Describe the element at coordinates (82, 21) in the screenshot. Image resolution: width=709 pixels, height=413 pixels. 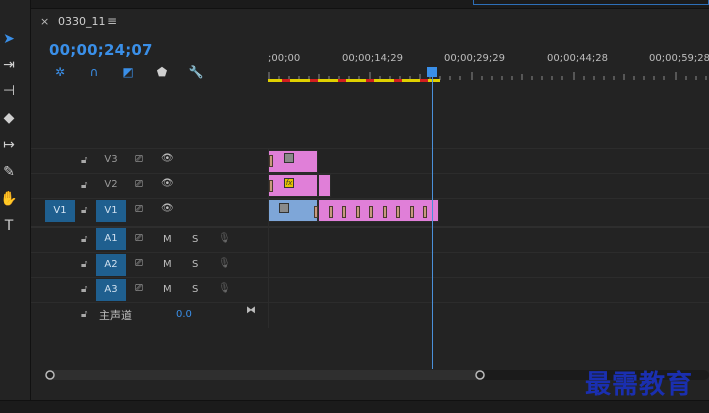
I see `sequence-tab-title: 0330_11` at that location.